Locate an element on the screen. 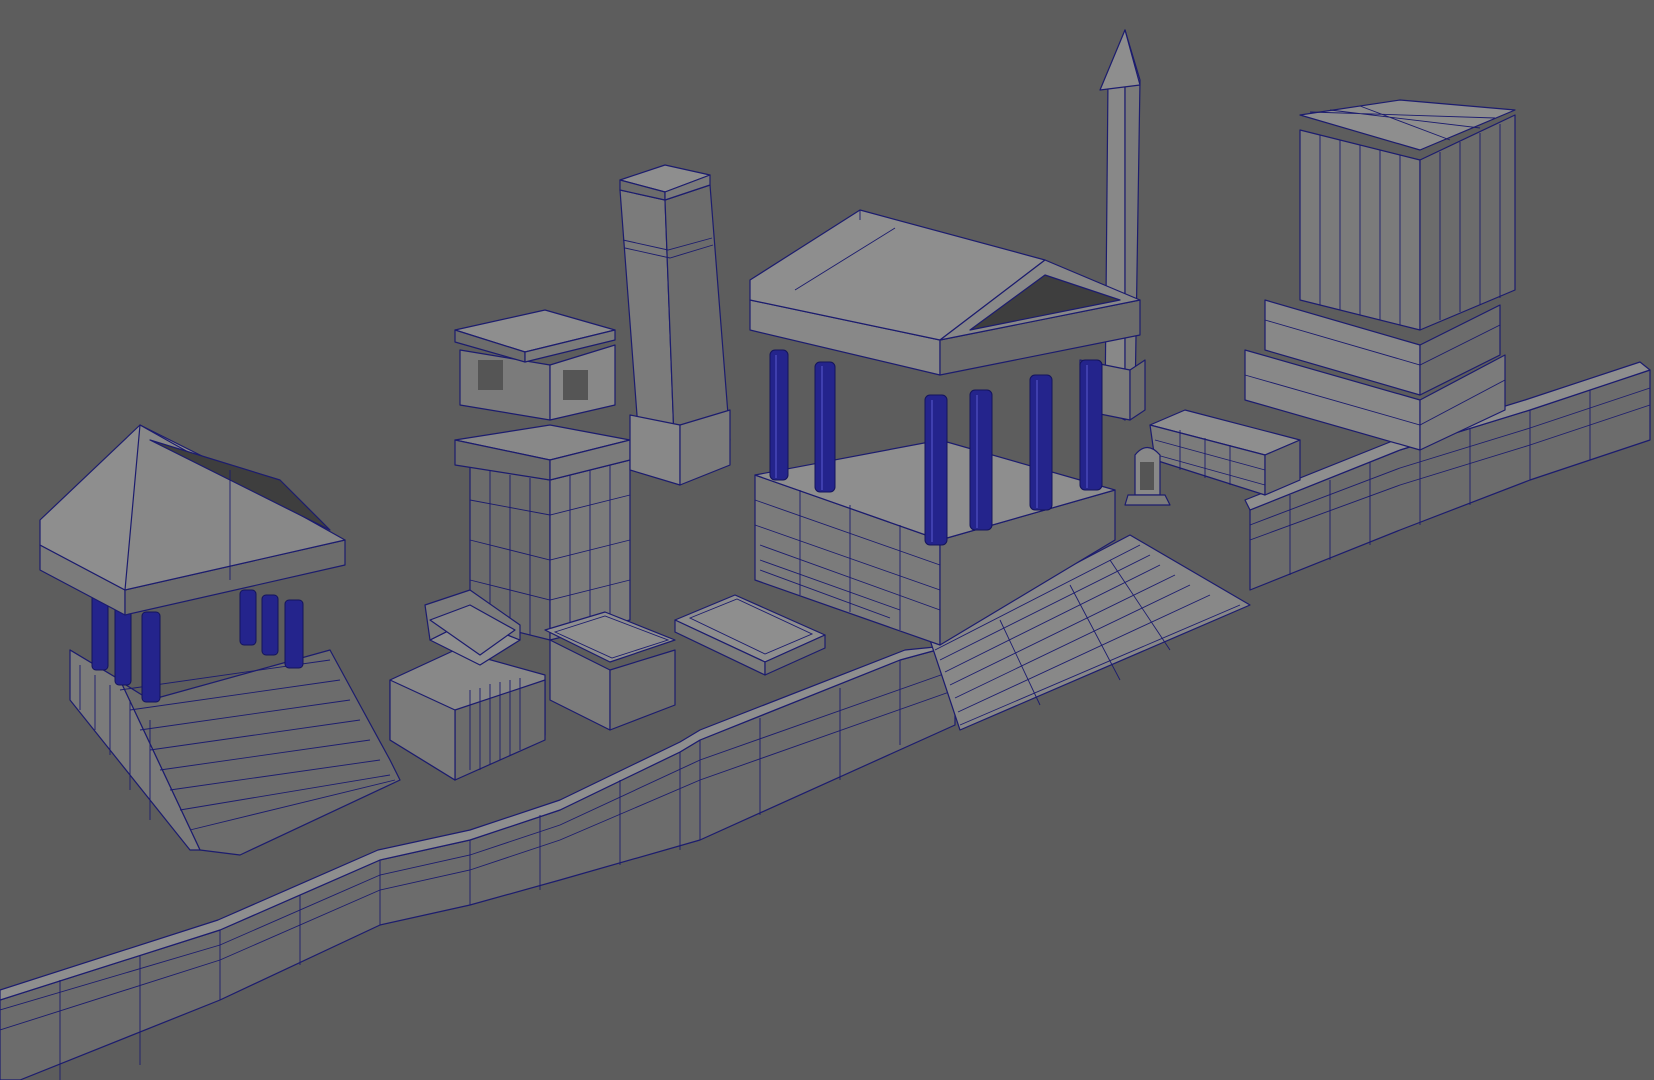 This screenshot has width=1654, height=1080. temple-center is located at coordinates (1000, 470).